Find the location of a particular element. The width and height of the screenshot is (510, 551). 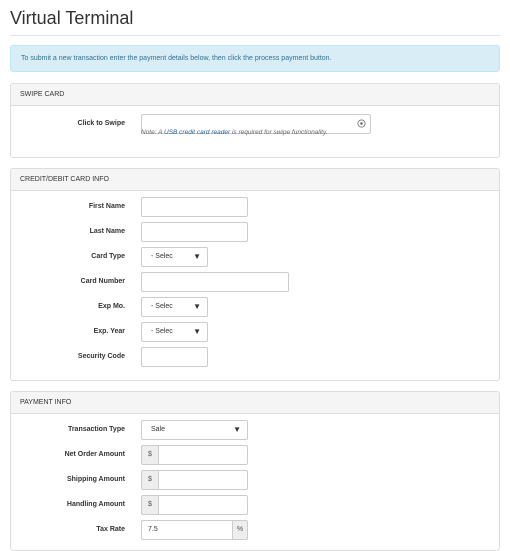

swipe-card-heading: SWIPE CARD is located at coordinates (255, 95).